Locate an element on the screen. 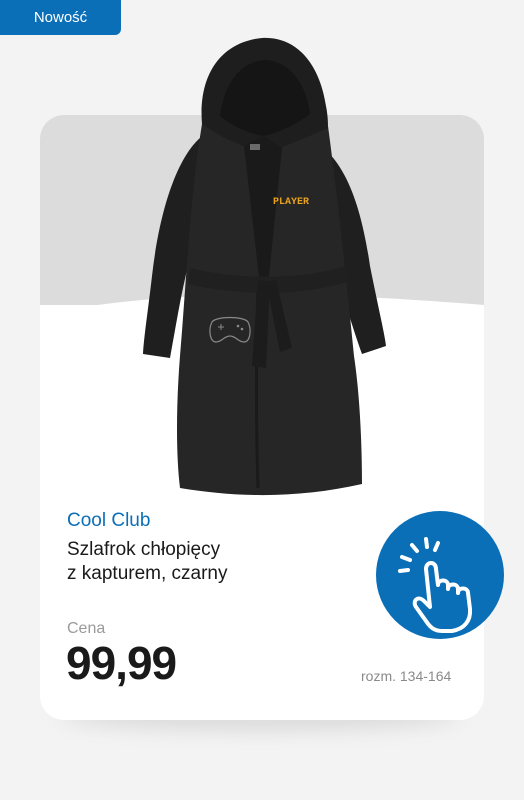 Image resolution: width=524 pixels, height=800 pixels. product-brand: Cool Club is located at coordinates (108, 521).